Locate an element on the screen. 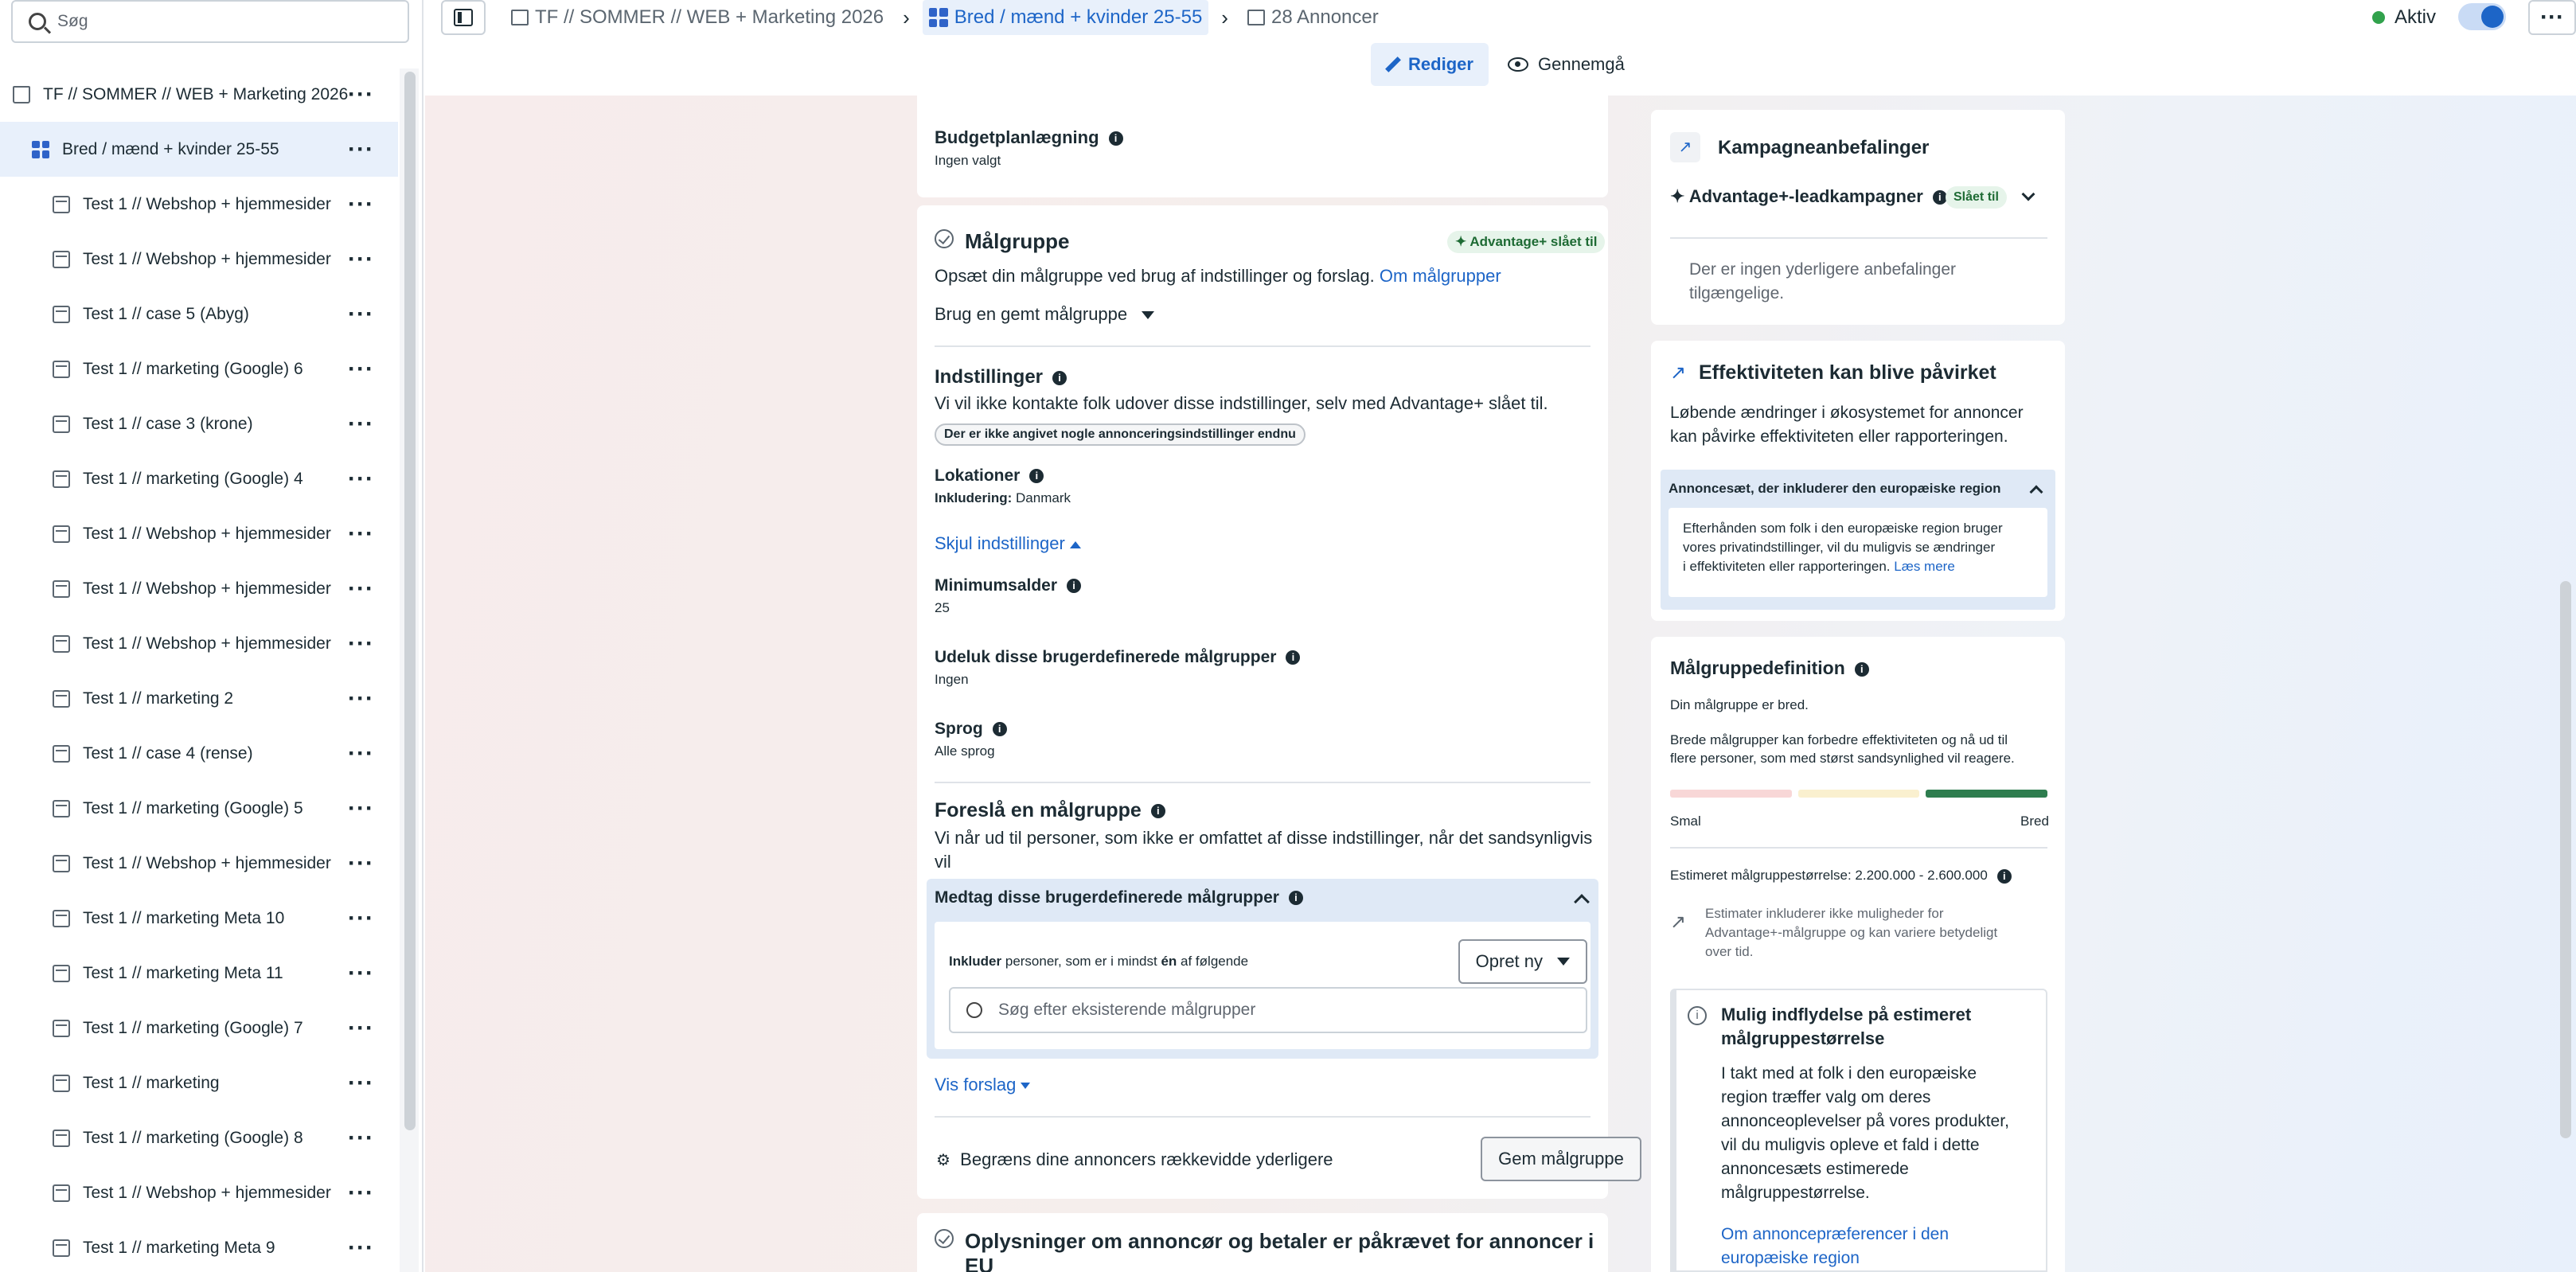 This screenshot has width=2576, height=1272. show-suggestions-link: Vis forslag is located at coordinates (983, 1085).